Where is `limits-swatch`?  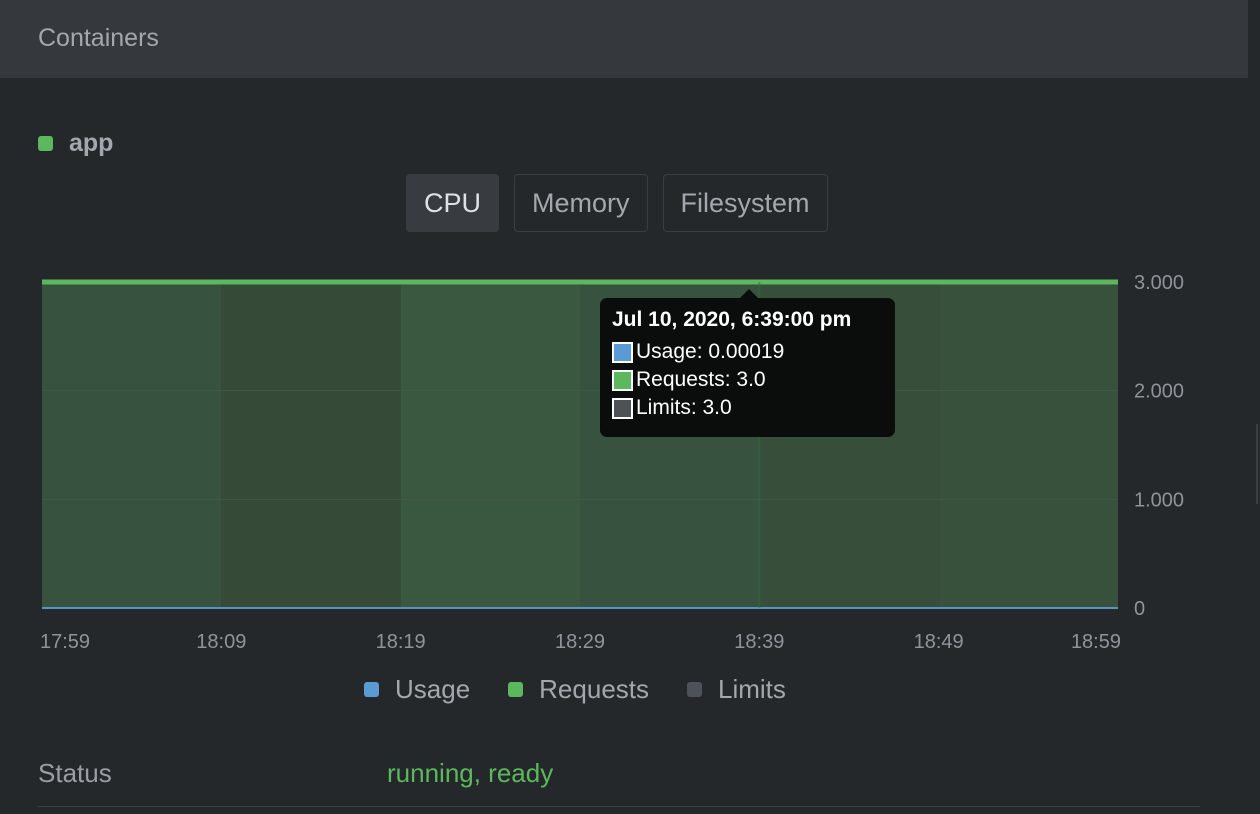 limits-swatch is located at coordinates (622, 408).